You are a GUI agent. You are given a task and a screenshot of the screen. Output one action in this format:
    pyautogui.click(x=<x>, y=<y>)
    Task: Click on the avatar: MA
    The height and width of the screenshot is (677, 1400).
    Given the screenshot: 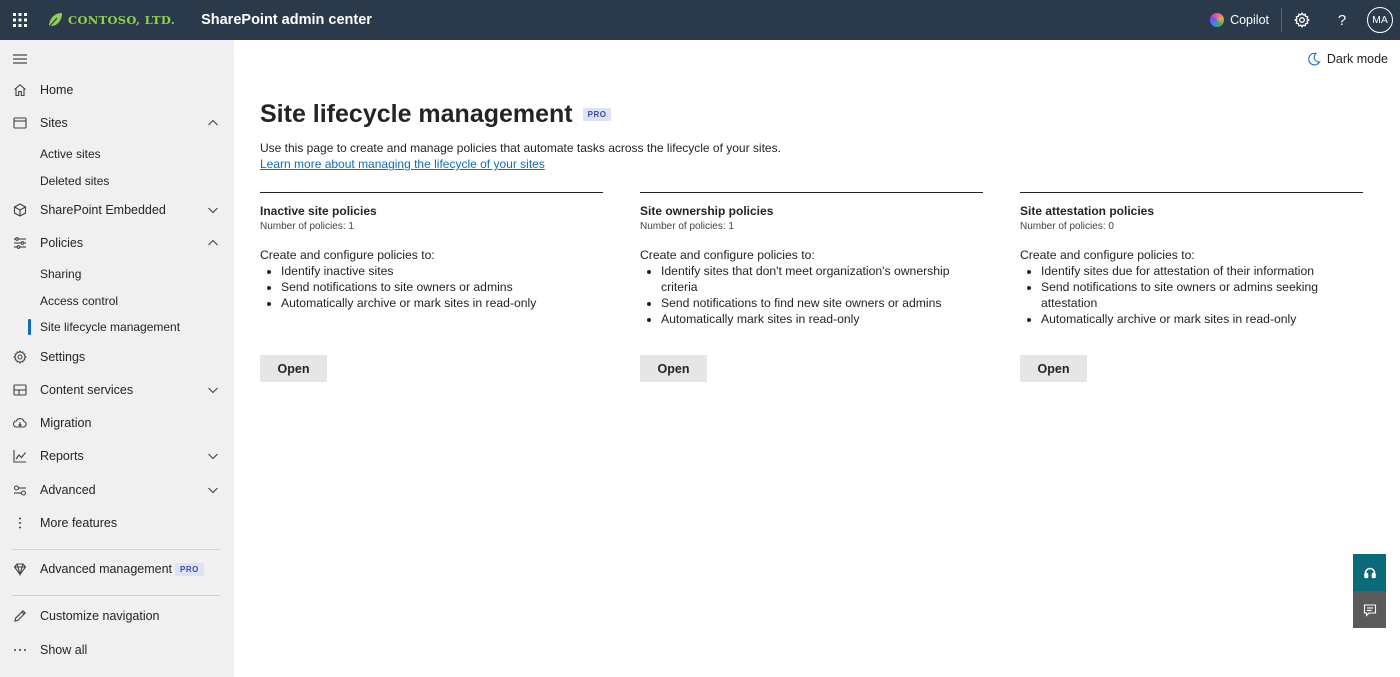 What is the action you would take?
    pyautogui.click(x=1380, y=20)
    